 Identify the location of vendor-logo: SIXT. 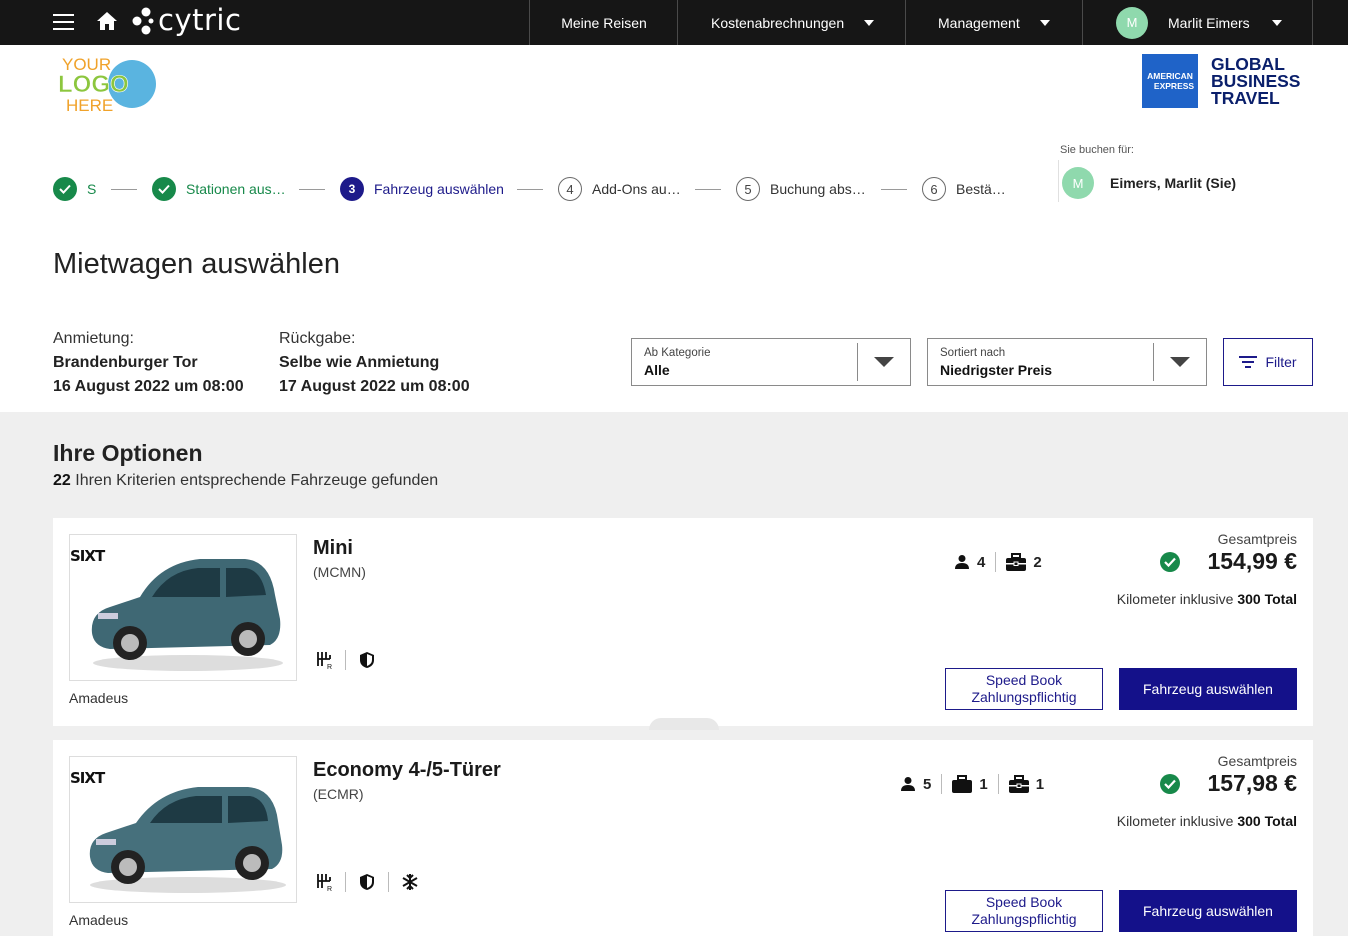
(87, 556).